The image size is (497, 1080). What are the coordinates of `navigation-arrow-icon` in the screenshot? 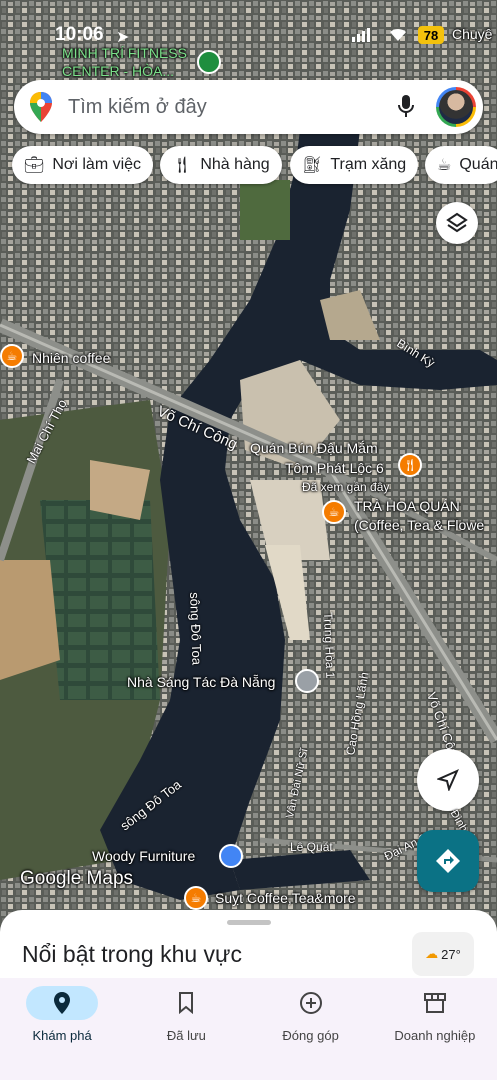 It's located at (448, 780).